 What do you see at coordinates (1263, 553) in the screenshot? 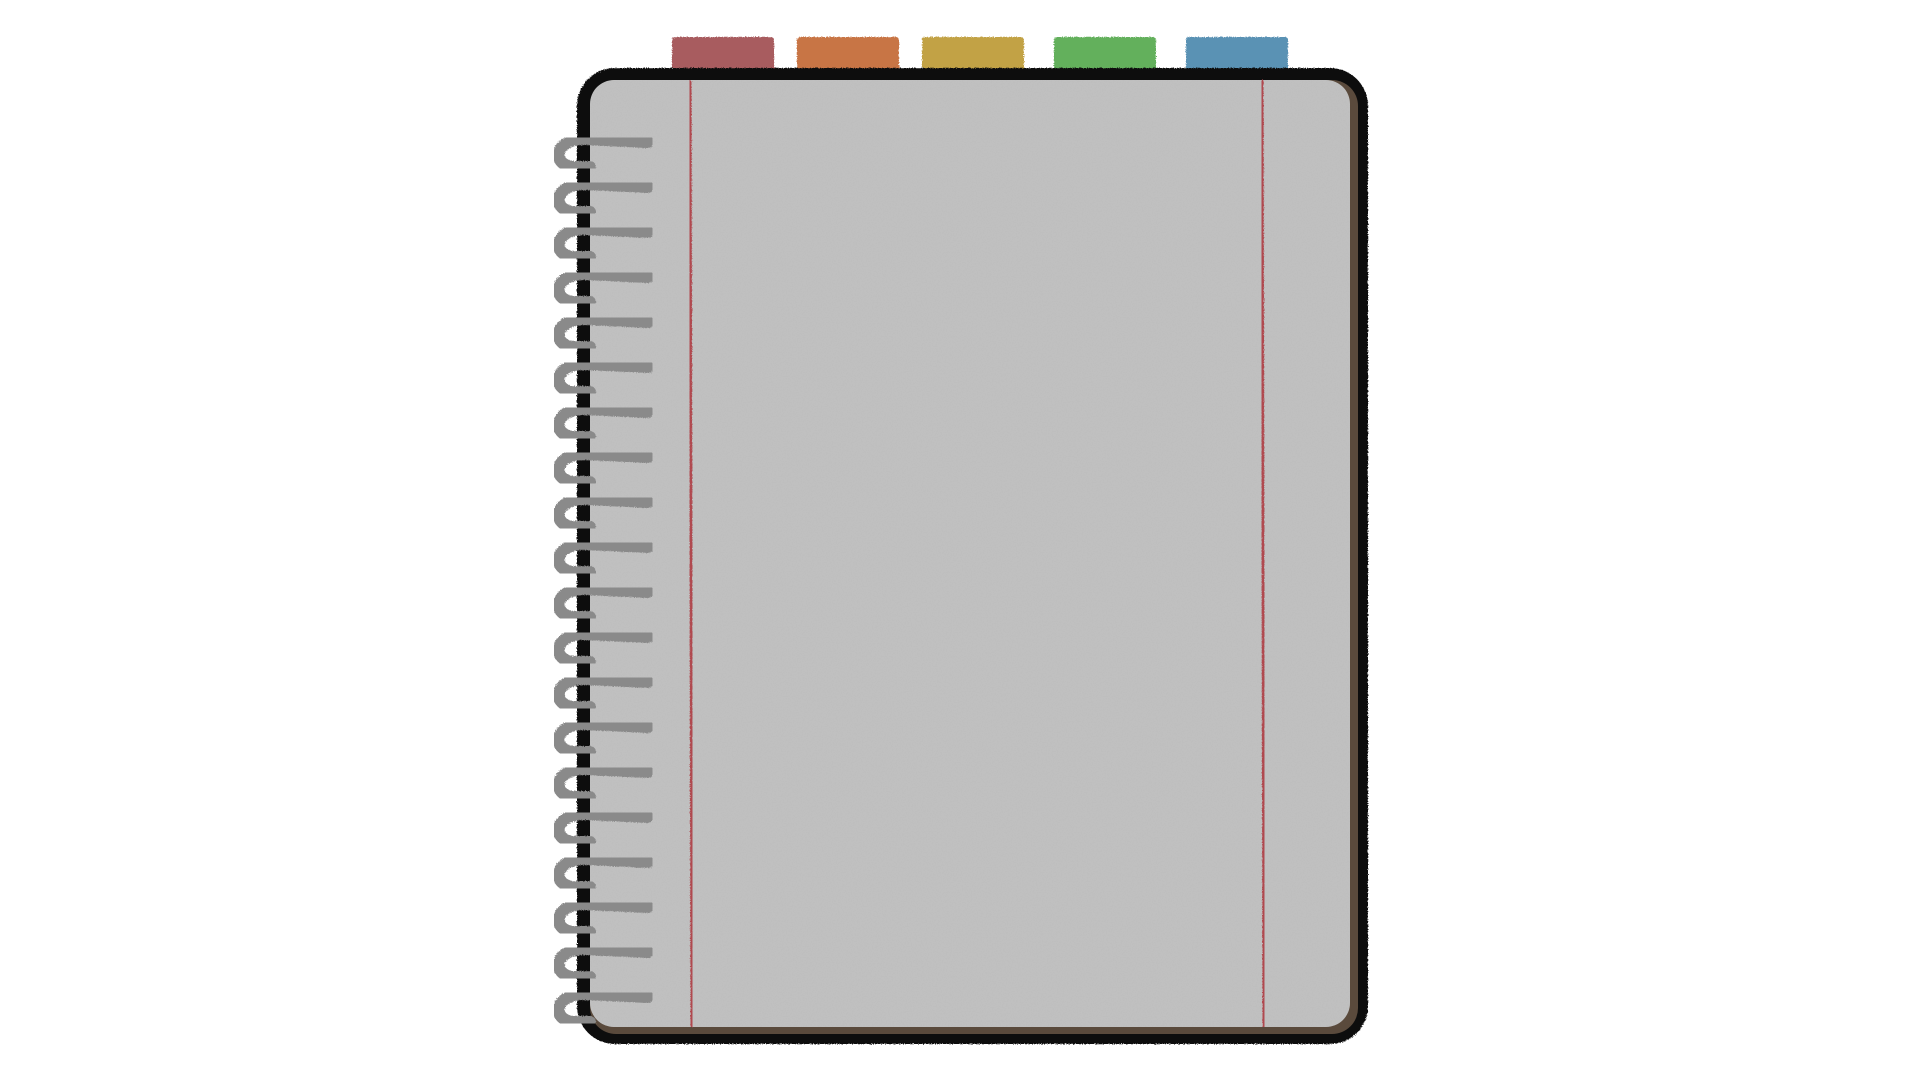
I see `page-right-margin-line` at bounding box center [1263, 553].